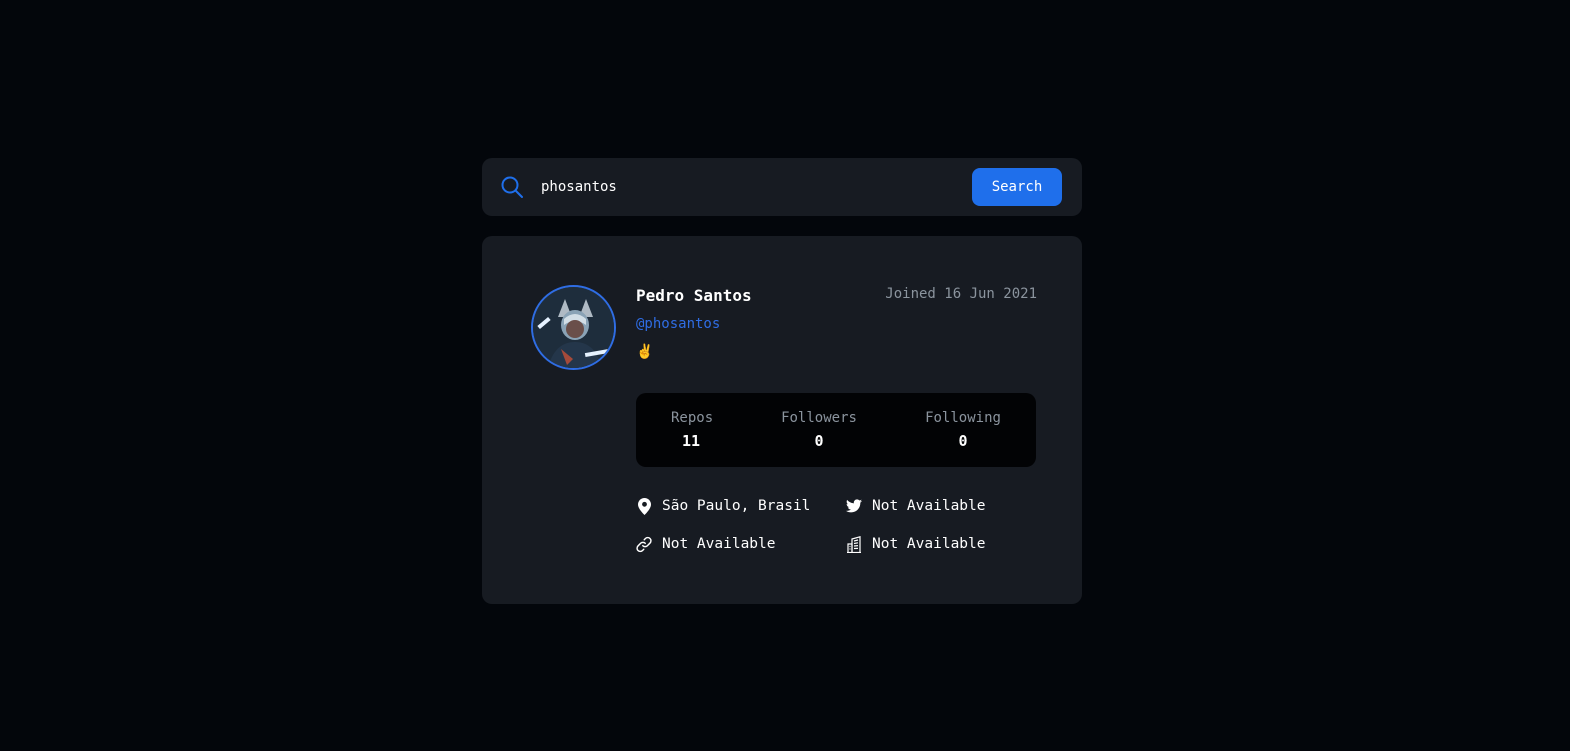  Describe the element at coordinates (644, 506) in the screenshot. I see `location-pin-icon` at that location.